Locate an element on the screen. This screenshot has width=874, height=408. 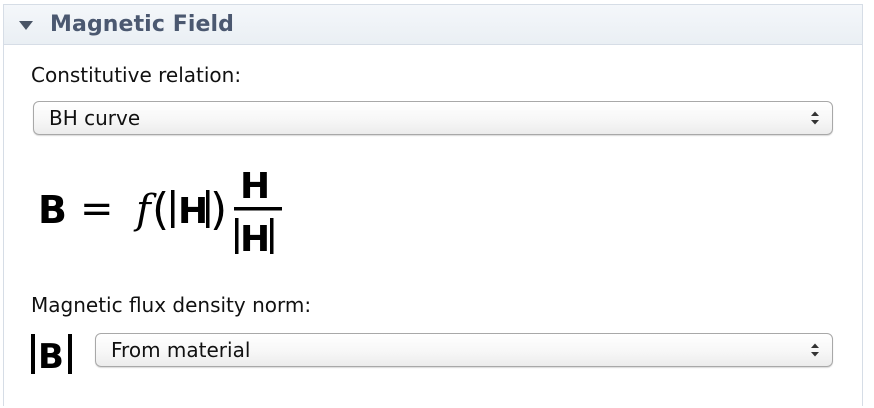
symbol-bar-left is located at coordinates (33, 354).